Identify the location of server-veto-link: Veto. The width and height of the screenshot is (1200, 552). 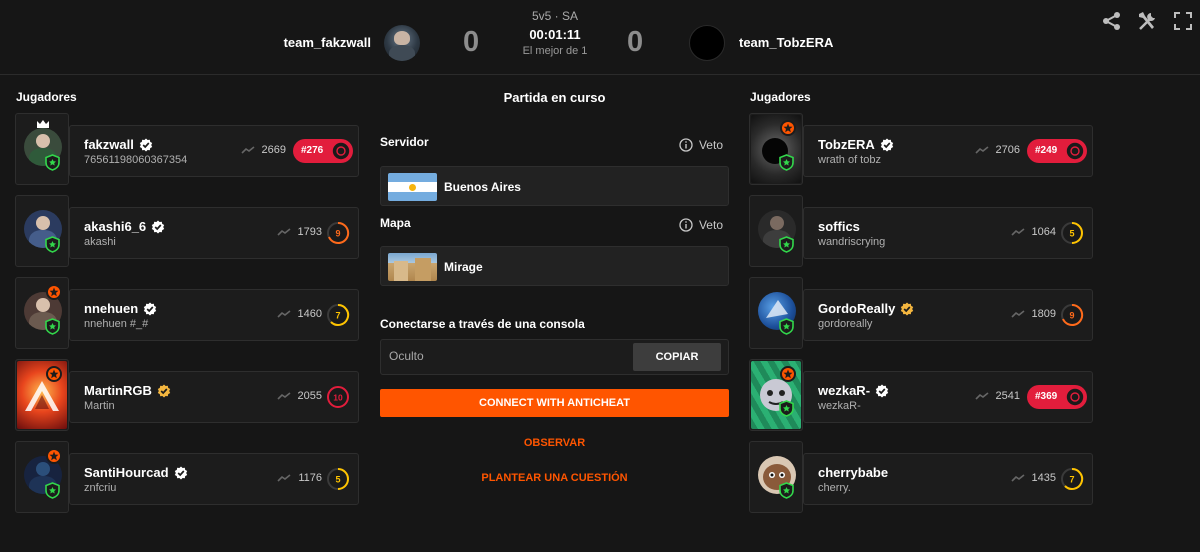
(701, 145).